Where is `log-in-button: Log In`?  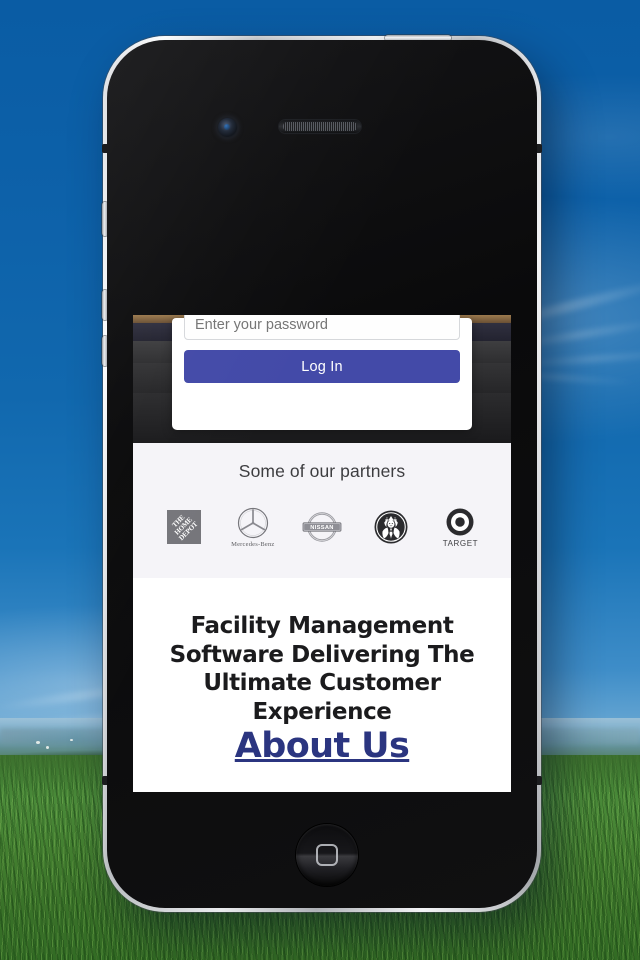 log-in-button: Log In is located at coordinates (322, 366).